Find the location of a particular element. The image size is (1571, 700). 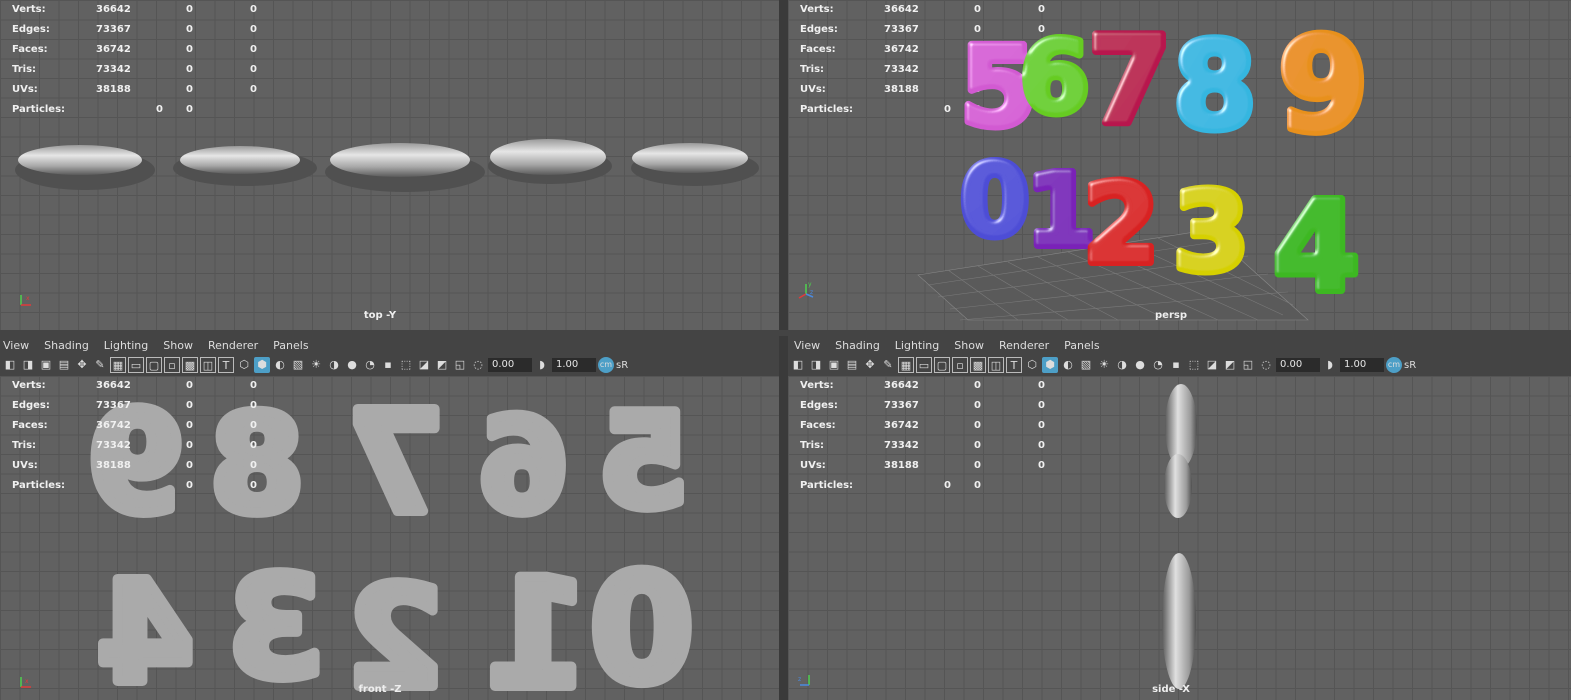

digit-2: 2 is located at coordinates (1121, 224).